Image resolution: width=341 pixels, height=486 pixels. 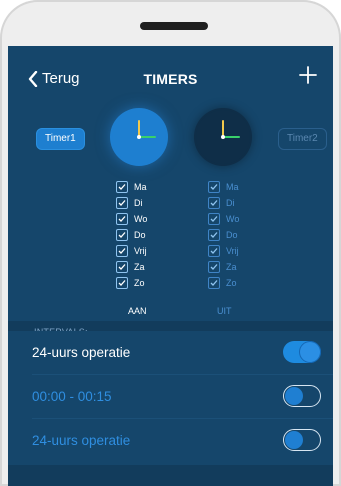 I want to click on add-timer-button, so click(x=308, y=75).